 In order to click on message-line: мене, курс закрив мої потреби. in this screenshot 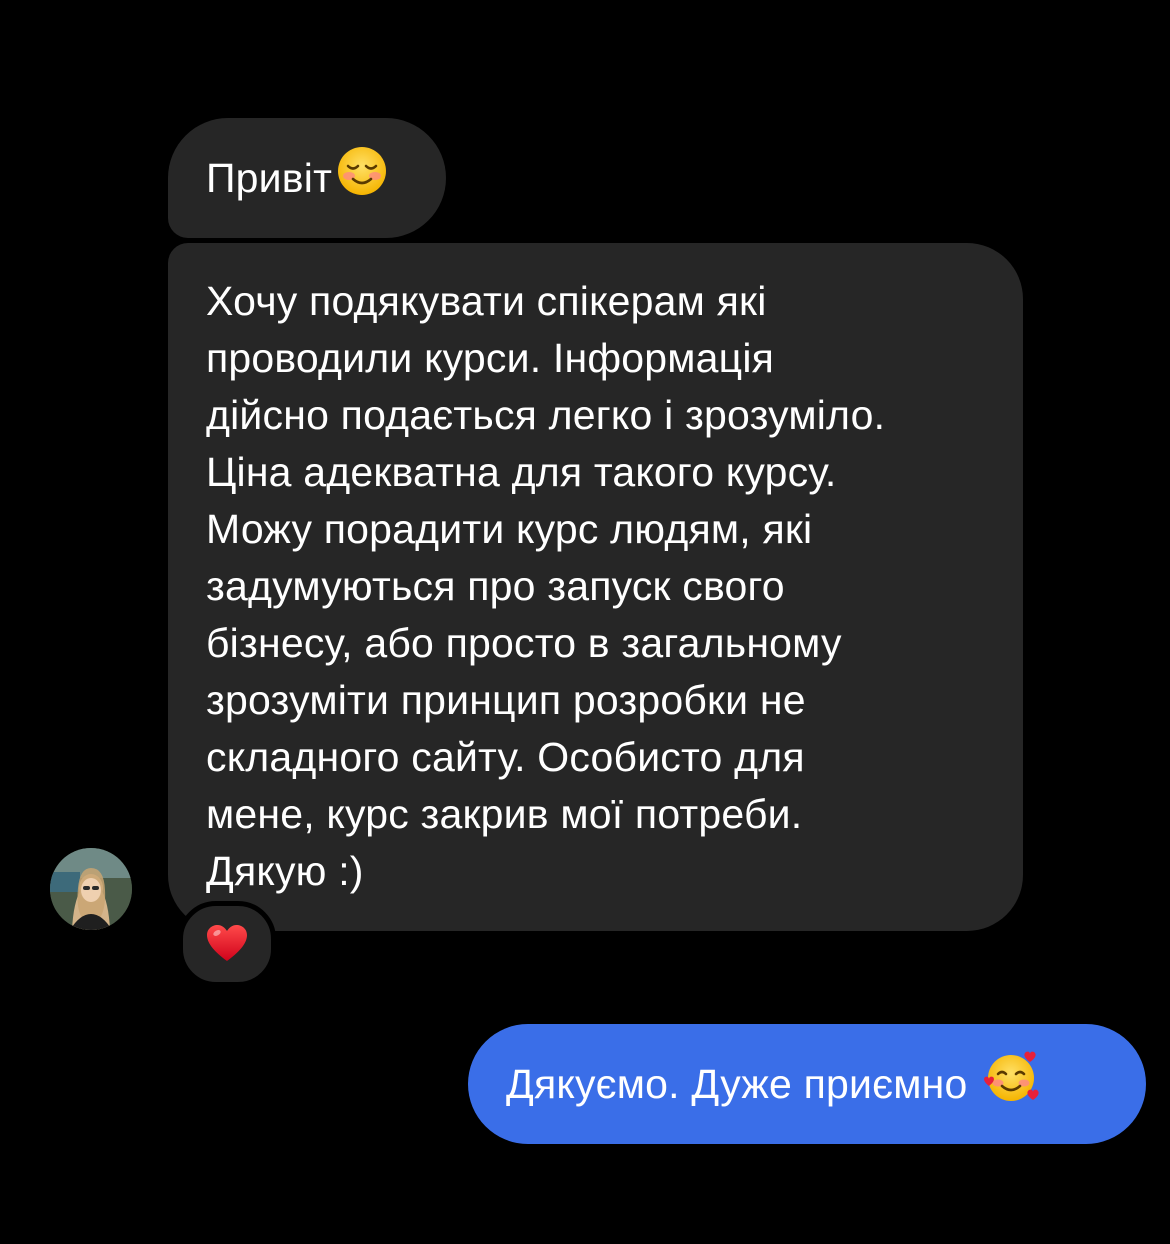, I will do `click(504, 814)`.